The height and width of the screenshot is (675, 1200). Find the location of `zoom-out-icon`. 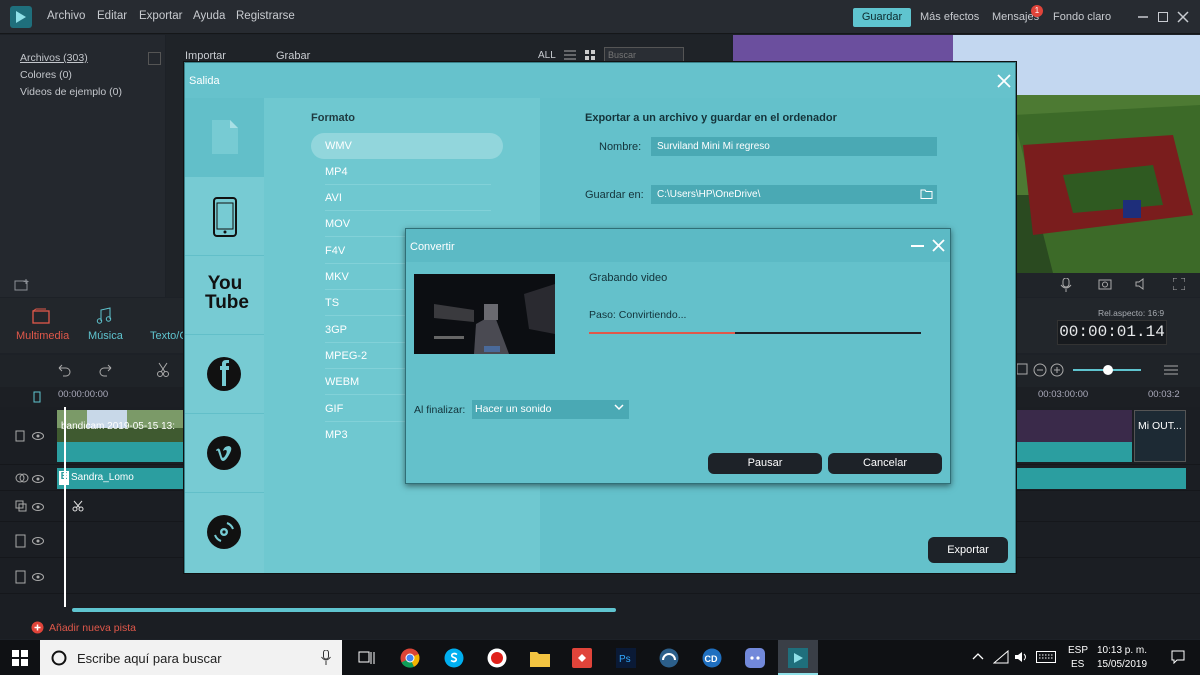

zoom-out-icon is located at coordinates (1040, 370).